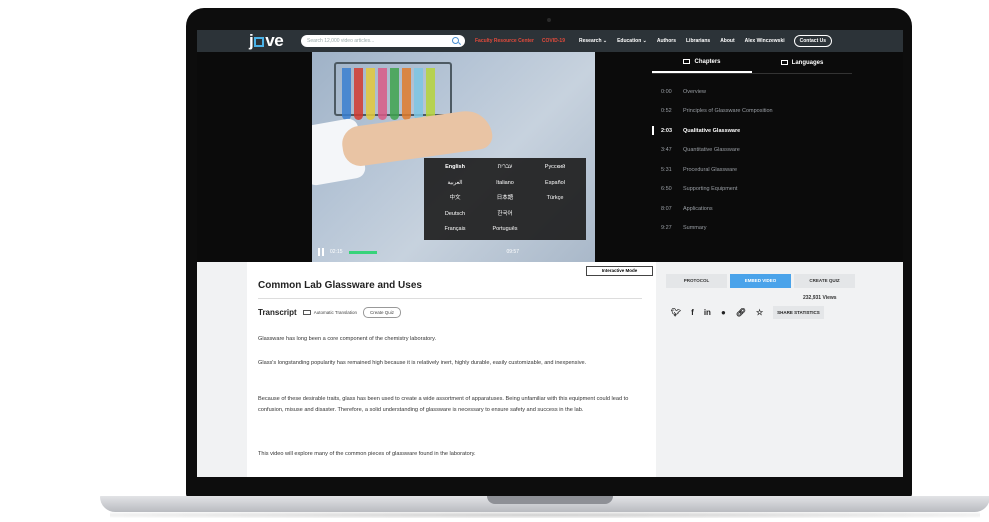 The height and width of the screenshot is (522, 989). Describe the element at coordinates (549, 20) in the screenshot. I see `camera-dot` at that location.